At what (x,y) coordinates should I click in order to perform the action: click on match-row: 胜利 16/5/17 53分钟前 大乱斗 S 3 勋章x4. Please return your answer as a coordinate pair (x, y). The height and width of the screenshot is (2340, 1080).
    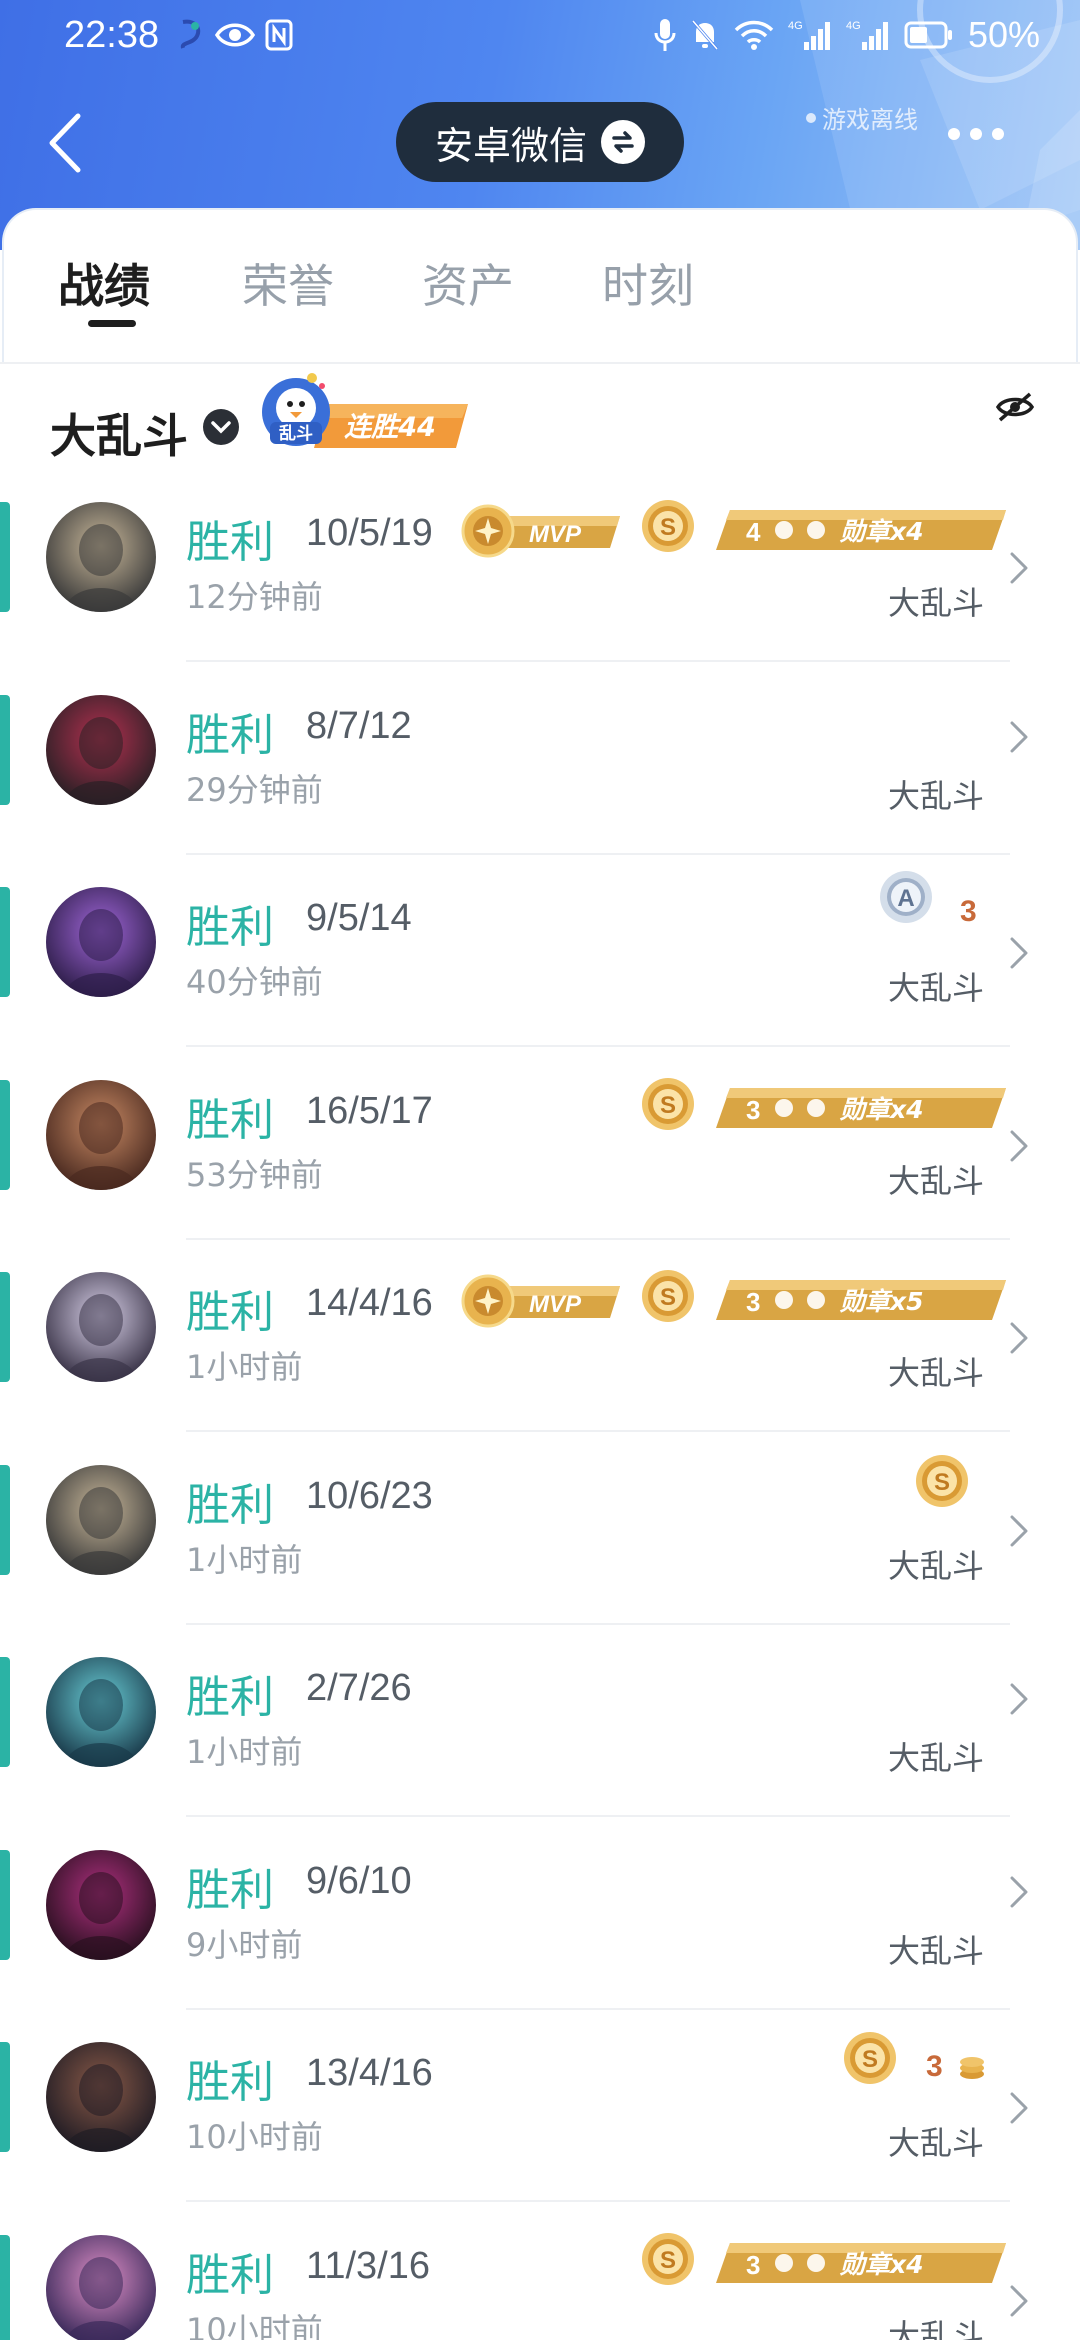
    Looking at the image, I should click on (540, 1144).